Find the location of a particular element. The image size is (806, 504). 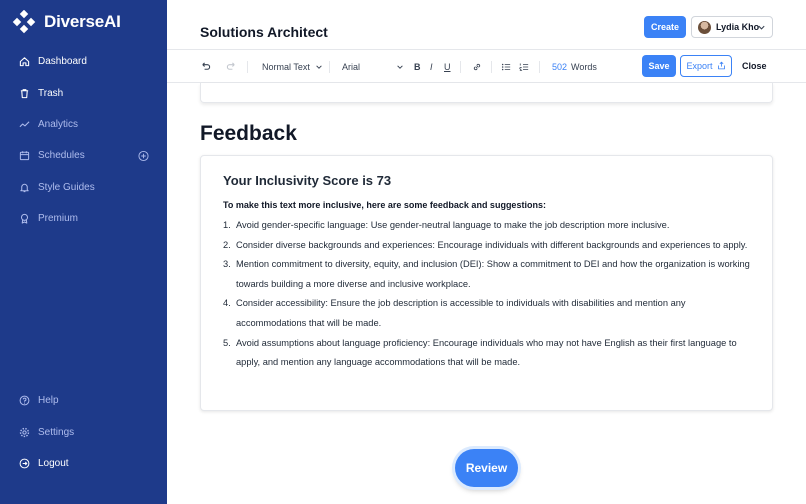

sidebar-item-label: Dashboard is located at coordinates (62, 62).